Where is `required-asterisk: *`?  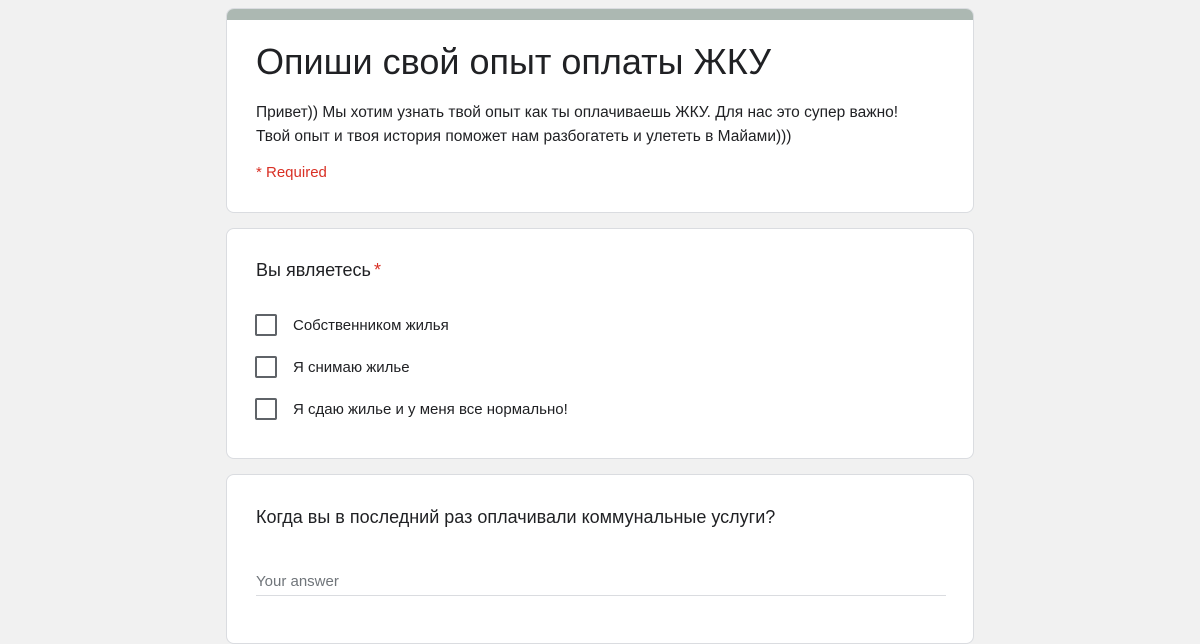 required-asterisk: * is located at coordinates (377, 270).